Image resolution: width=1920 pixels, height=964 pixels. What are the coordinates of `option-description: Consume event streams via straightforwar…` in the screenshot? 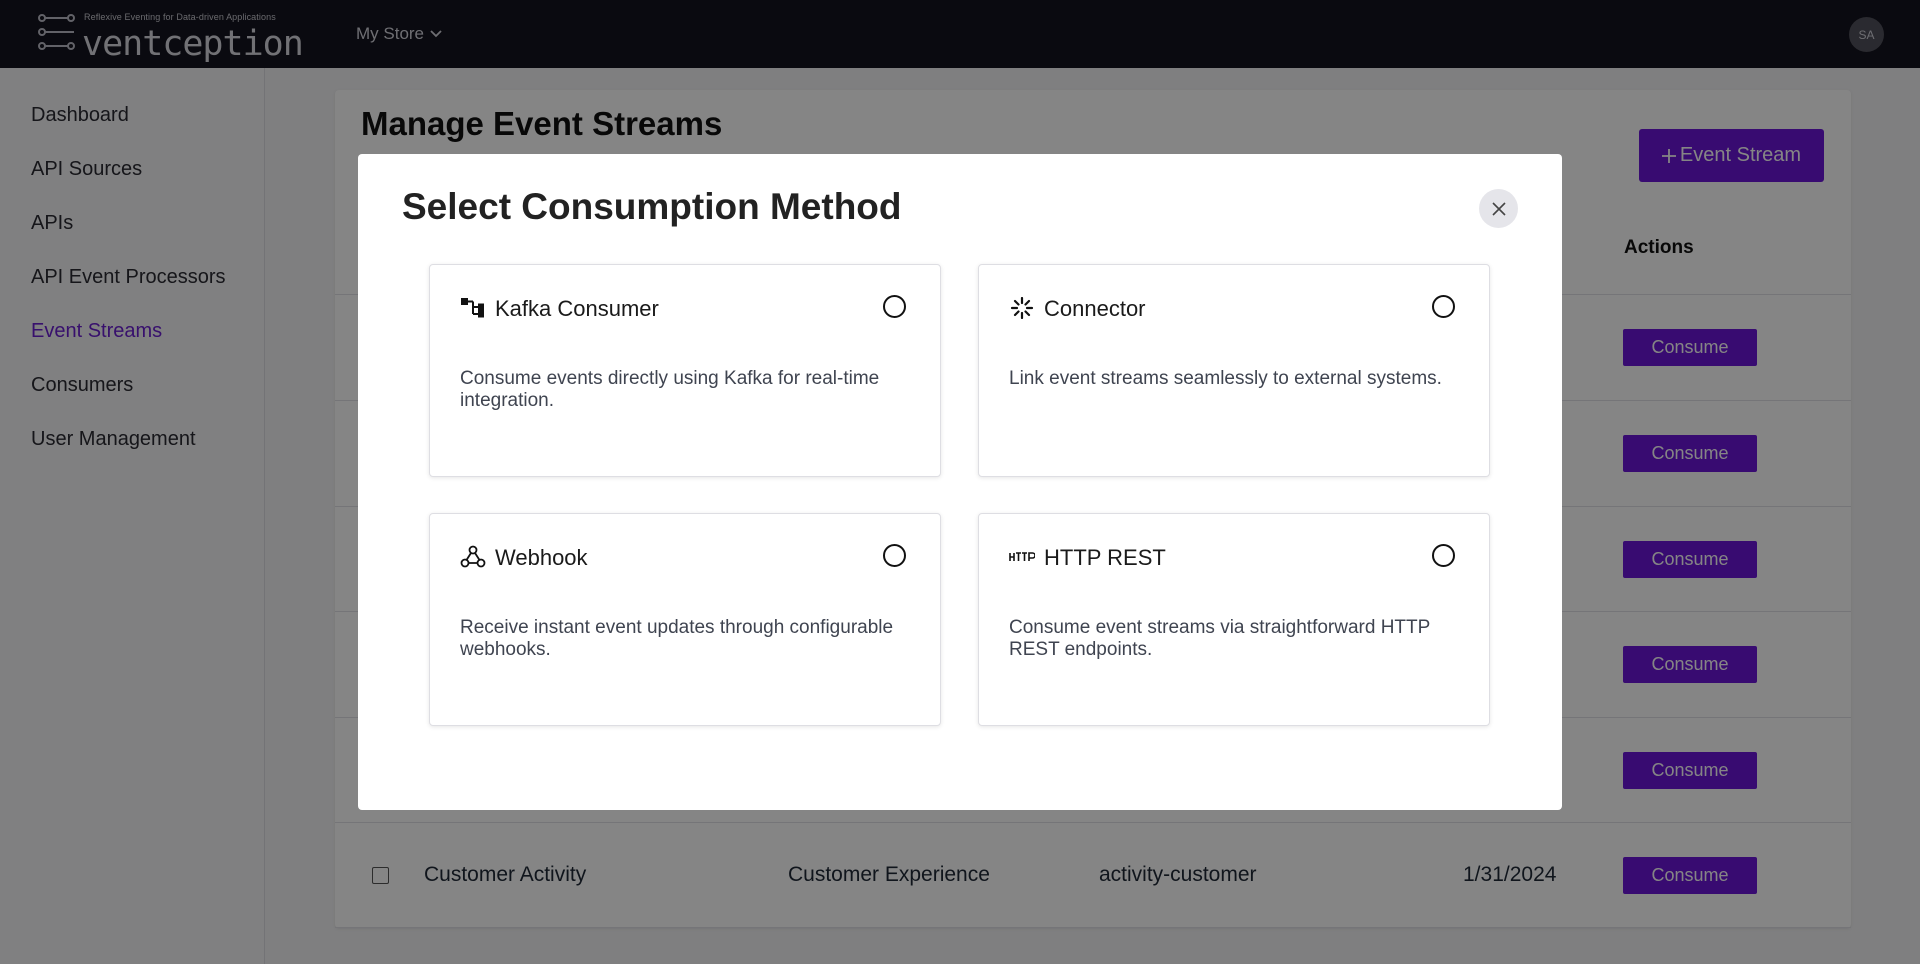 It's located at (1219, 638).